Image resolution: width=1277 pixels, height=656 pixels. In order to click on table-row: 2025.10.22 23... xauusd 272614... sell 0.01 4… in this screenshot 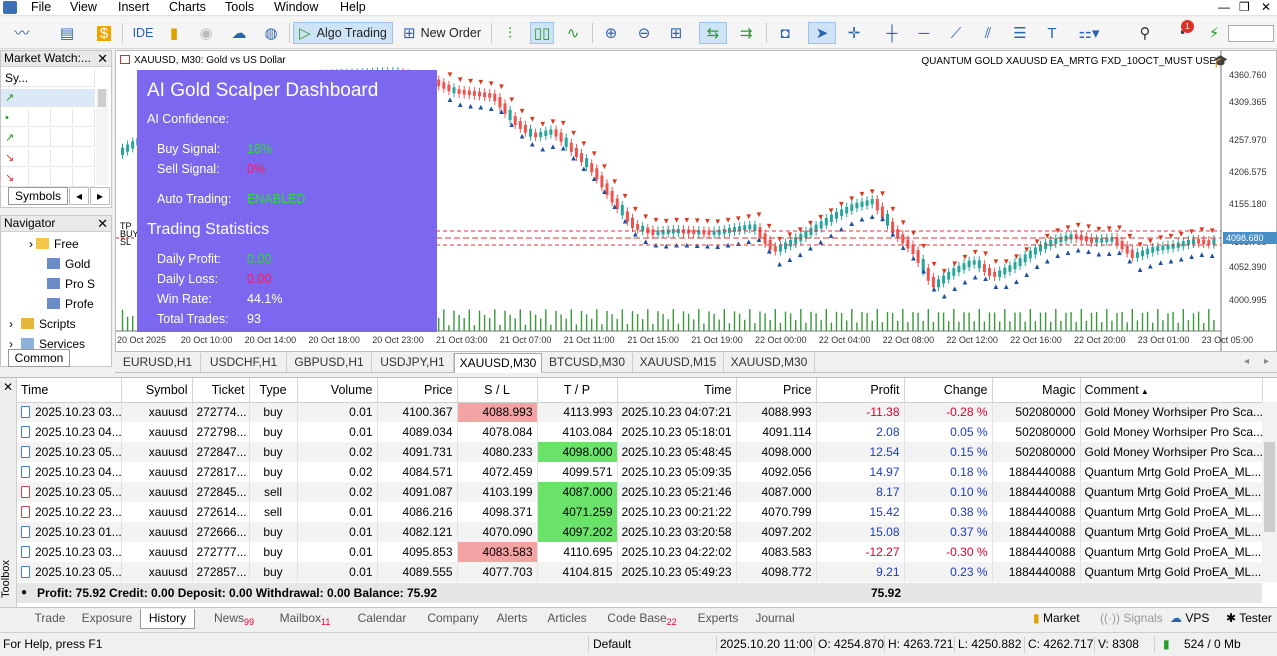, I will do `click(640, 512)`.